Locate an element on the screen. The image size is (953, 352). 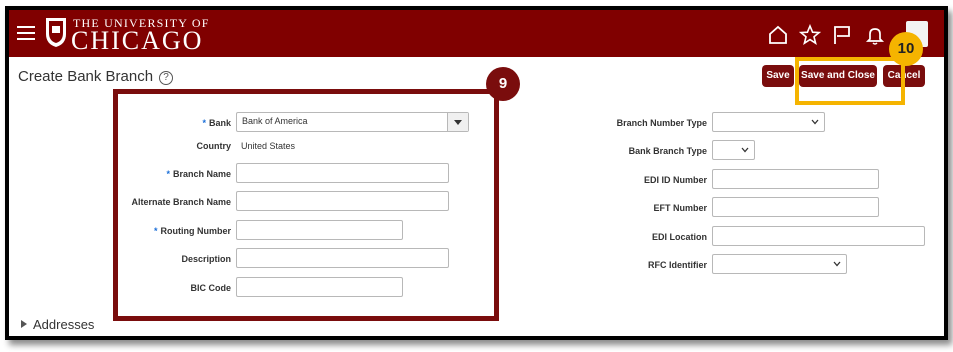
edi-id-number-input is located at coordinates (795, 179).